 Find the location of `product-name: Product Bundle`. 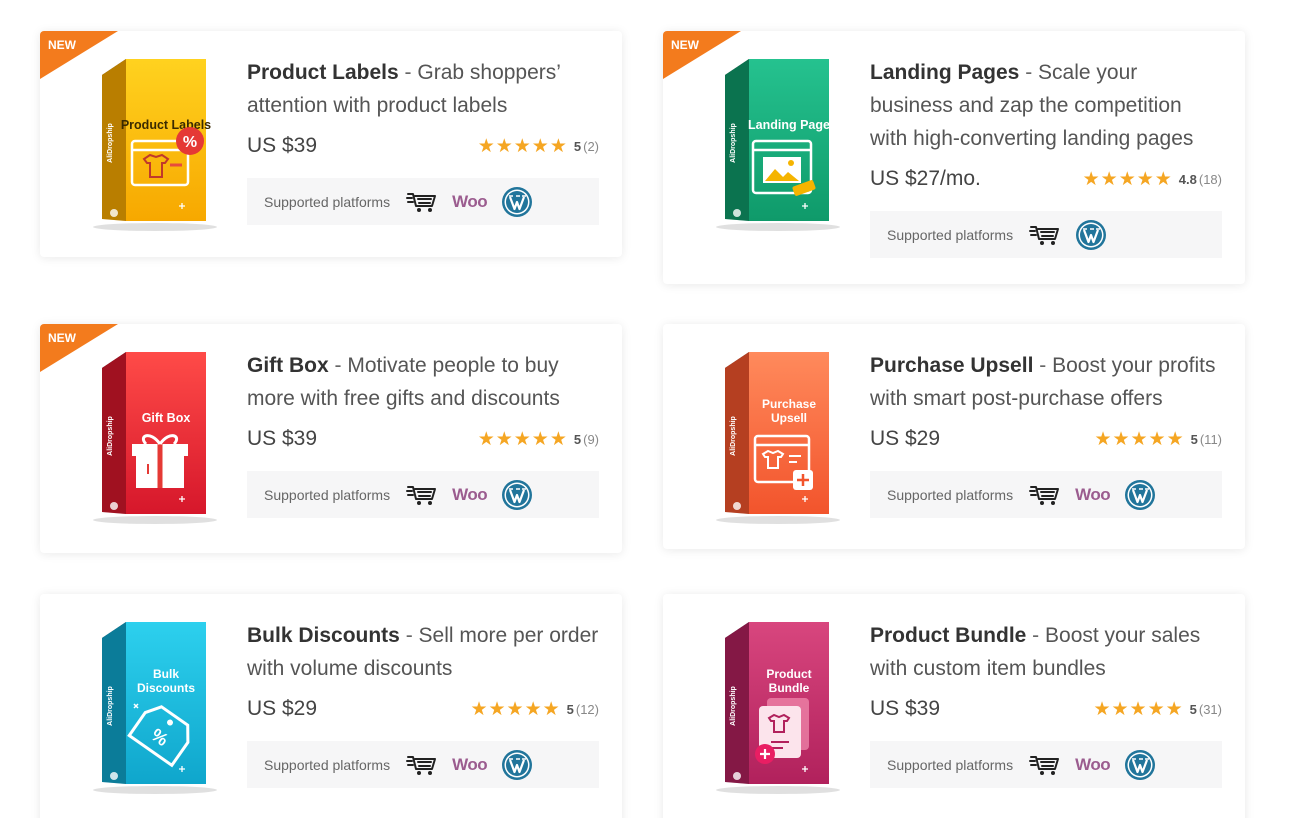

product-name: Product Bundle is located at coordinates (948, 635).